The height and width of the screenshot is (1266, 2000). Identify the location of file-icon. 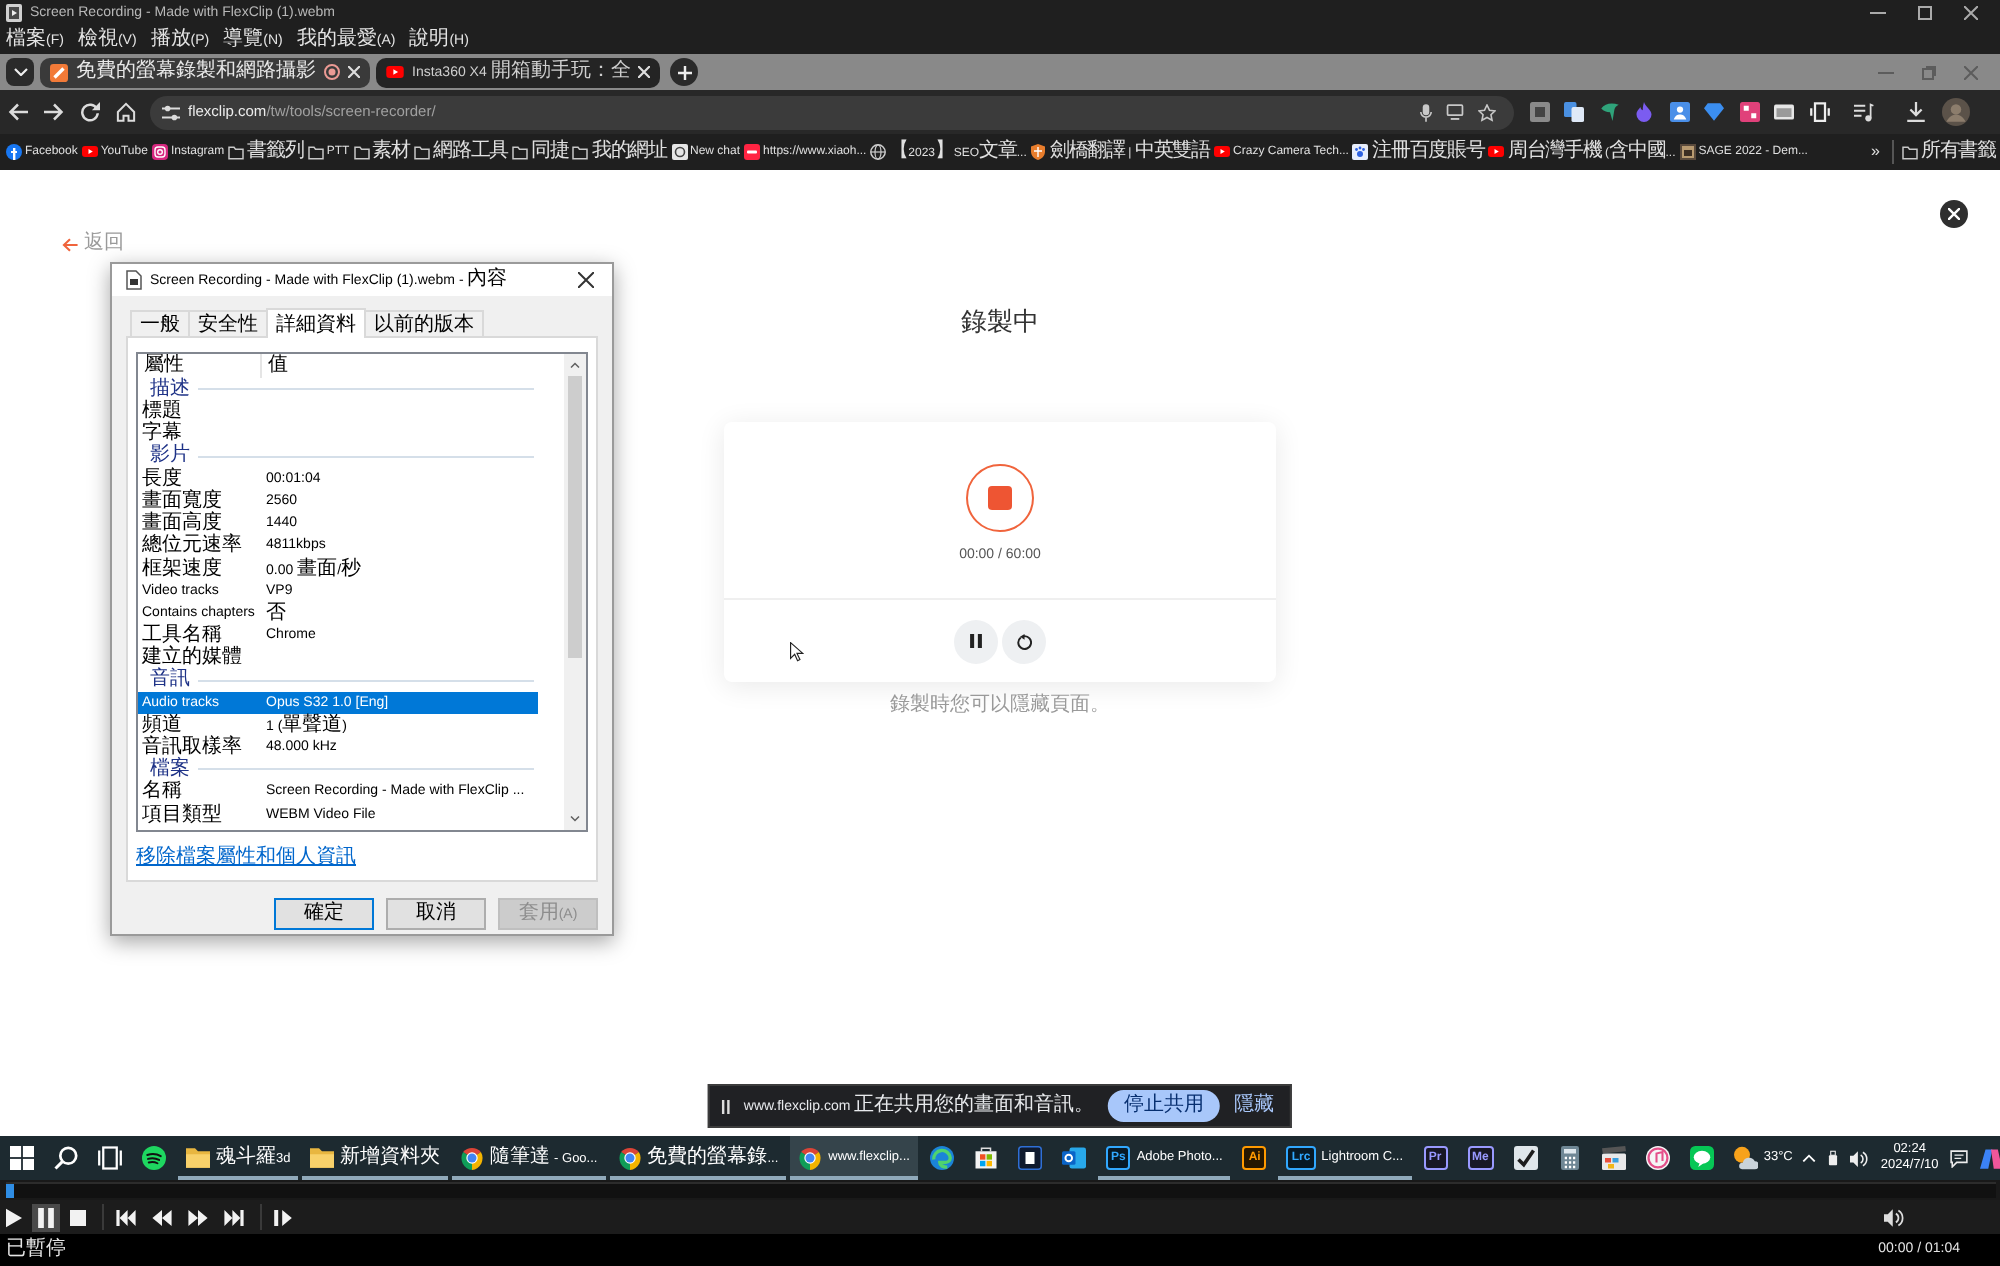
(134, 280).